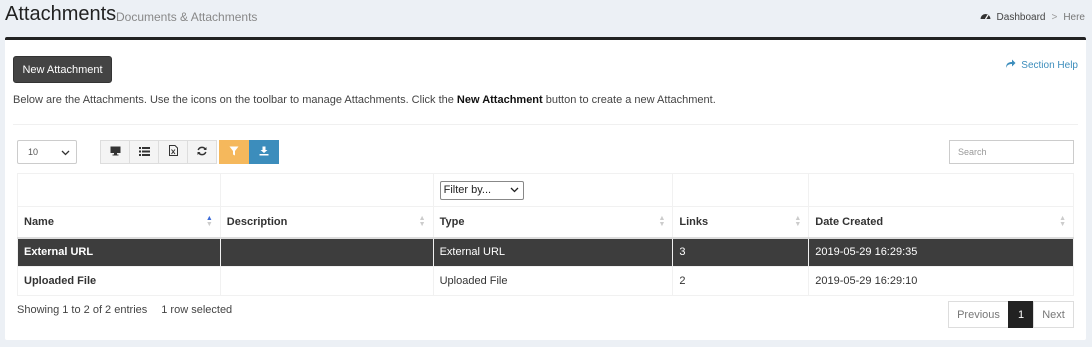 This screenshot has height=347, width=1092. I want to click on view-button, so click(115, 152).